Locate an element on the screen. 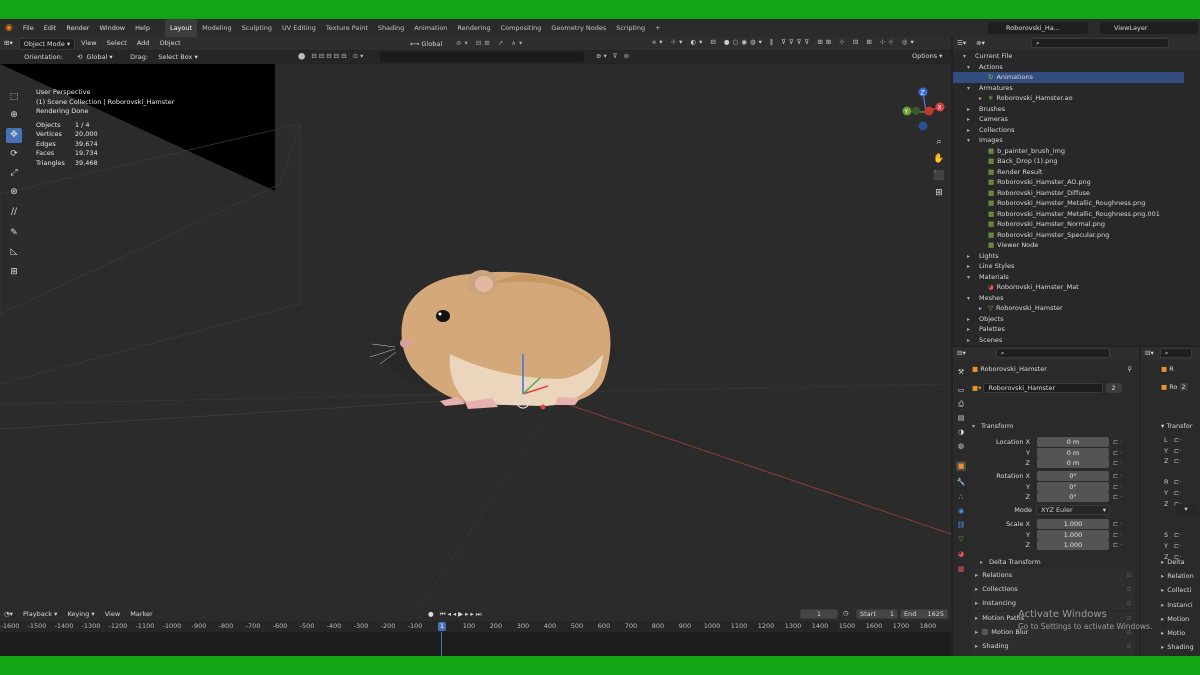  outliner-row: ▾ Materials is located at coordinates (988, 277).